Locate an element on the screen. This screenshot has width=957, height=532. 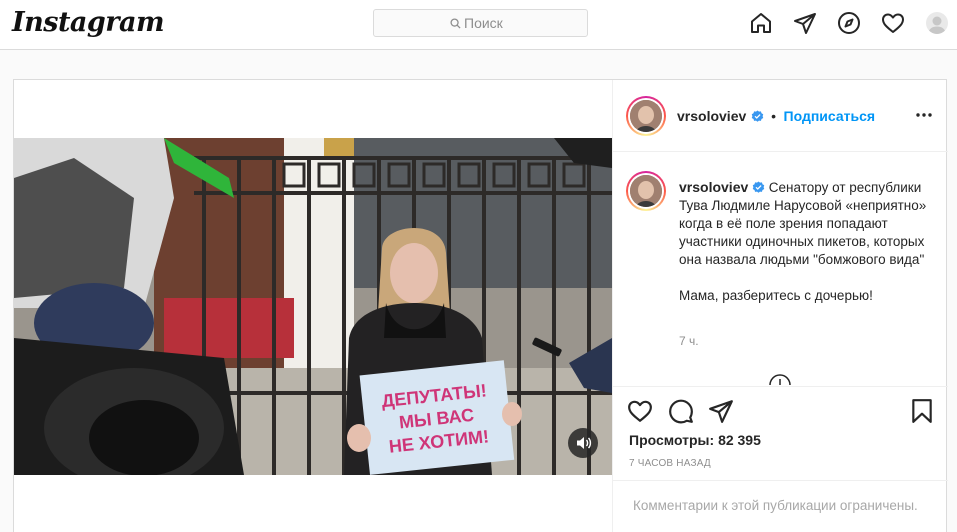
user-silhouette-icon is located at coordinates (937, 25).